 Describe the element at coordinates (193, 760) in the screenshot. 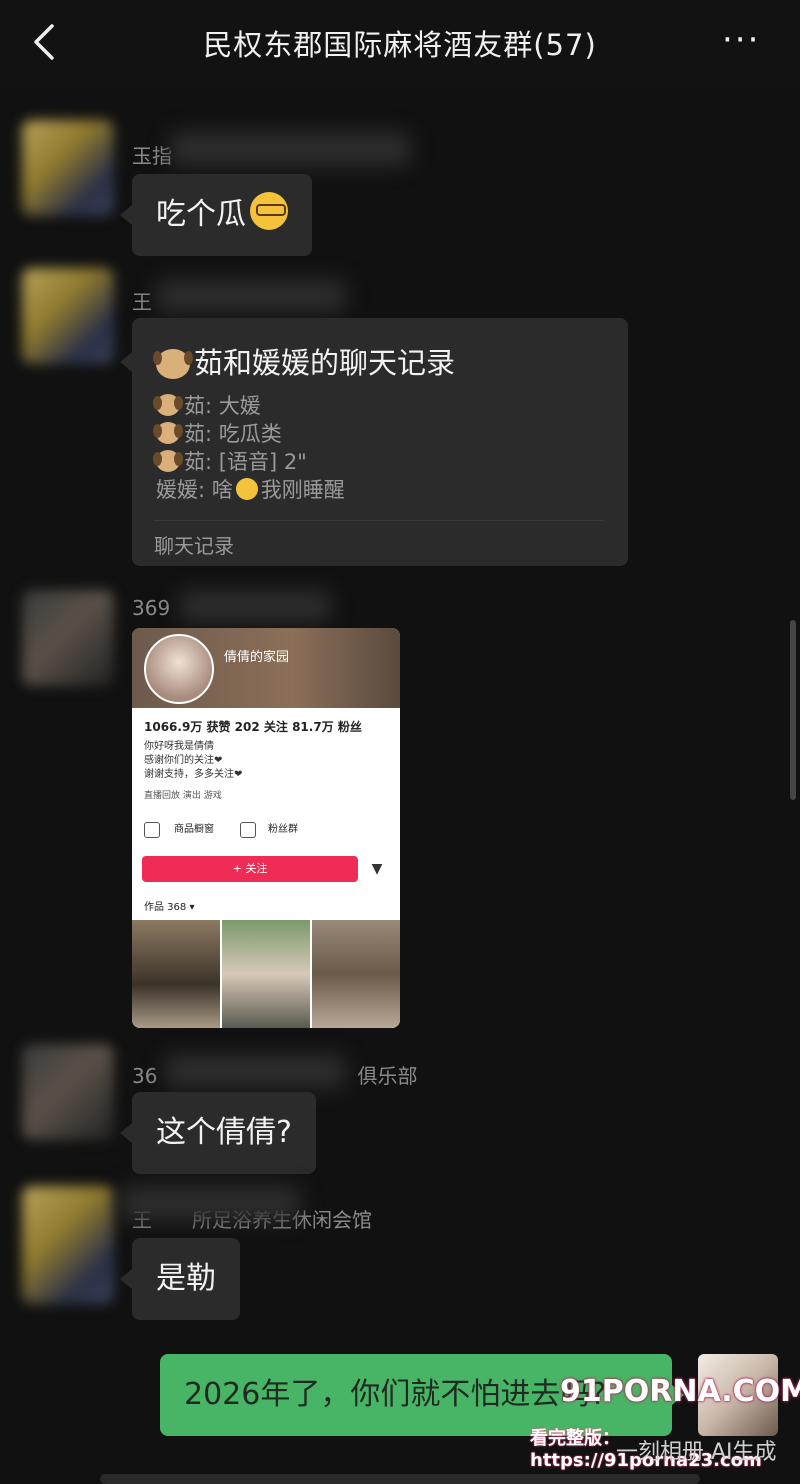

I see `profile-bio: 你好呀我是倩倩 感谢你们的关注❤ 谢谢支持，多多关注❤` at that location.